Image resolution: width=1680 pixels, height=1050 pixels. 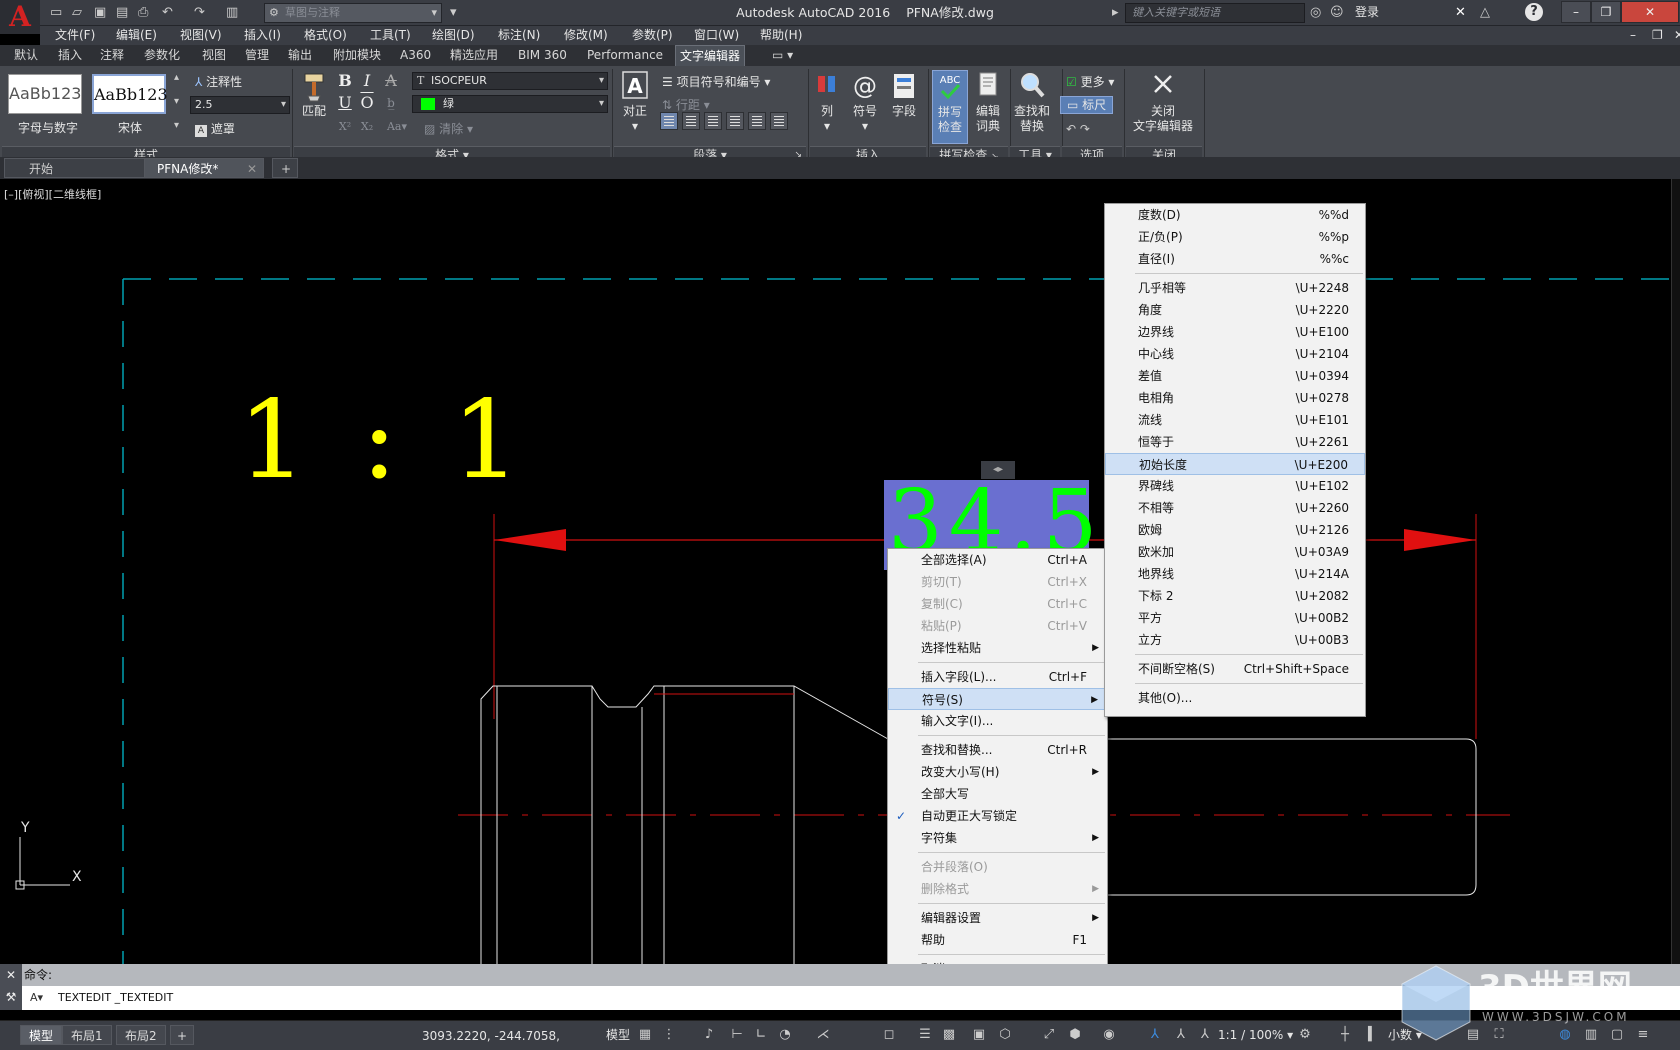 I want to click on context-menu-item: 编辑器设置 ▶, so click(x=997, y=918).